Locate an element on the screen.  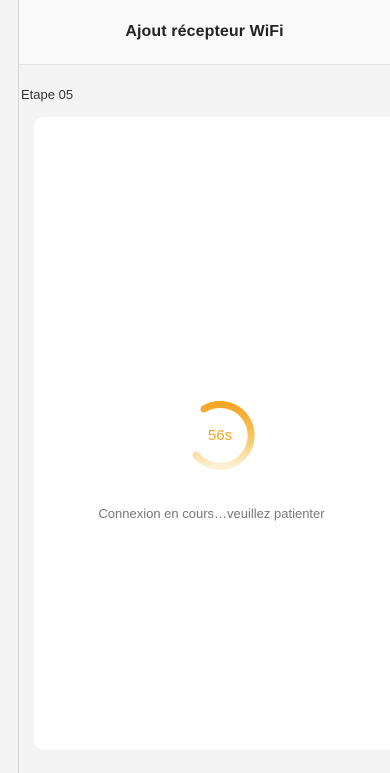
page-title: Ajout récepteur WiFi is located at coordinates (204, 31).